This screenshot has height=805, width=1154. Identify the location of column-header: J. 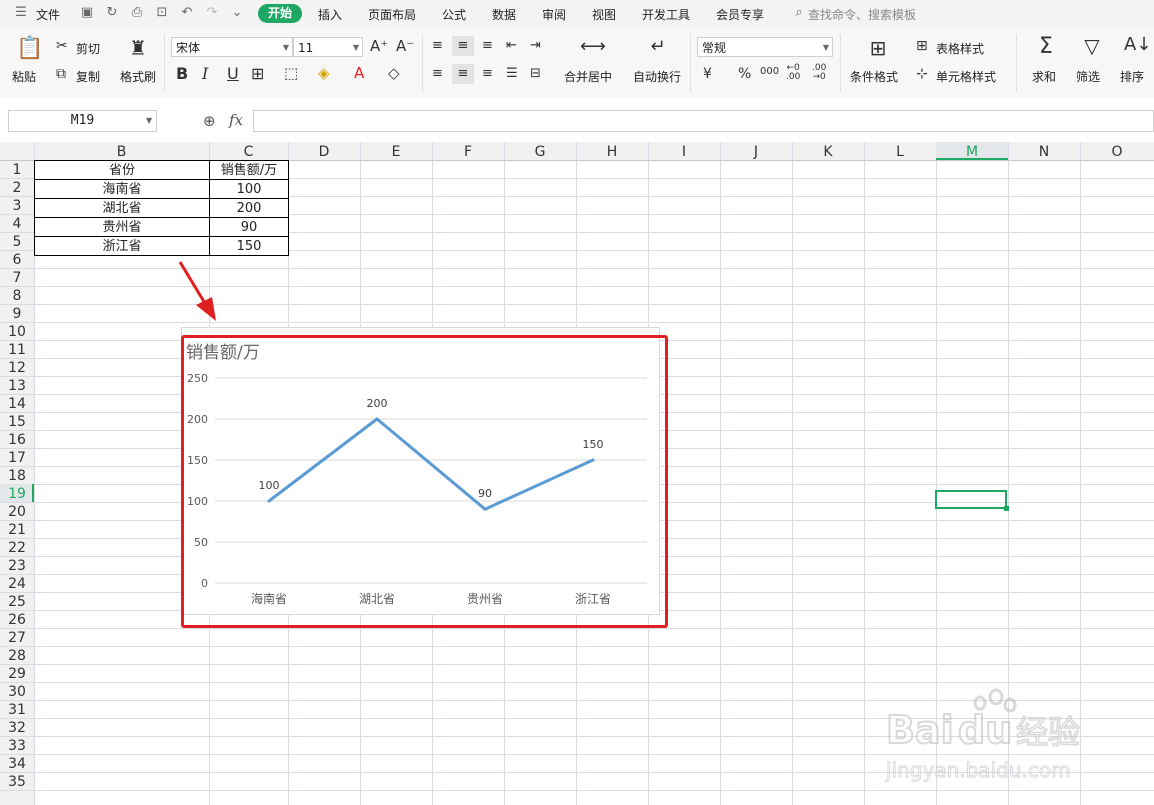
(755, 152).